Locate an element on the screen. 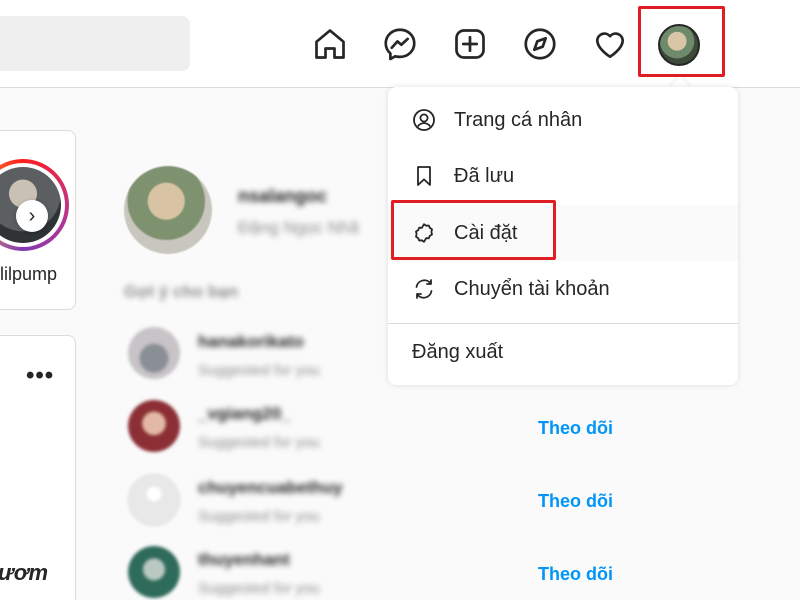 This screenshot has width=800, height=600. gear-icon is located at coordinates (424, 233).